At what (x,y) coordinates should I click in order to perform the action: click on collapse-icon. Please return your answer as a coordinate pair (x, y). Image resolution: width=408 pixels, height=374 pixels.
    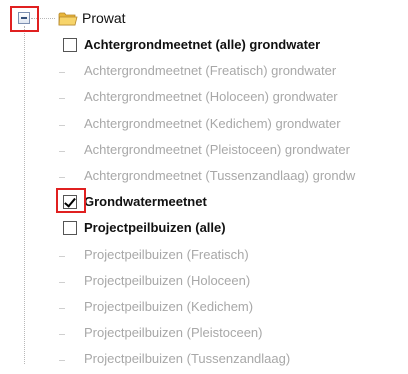
    Looking at the image, I should click on (24, 18).